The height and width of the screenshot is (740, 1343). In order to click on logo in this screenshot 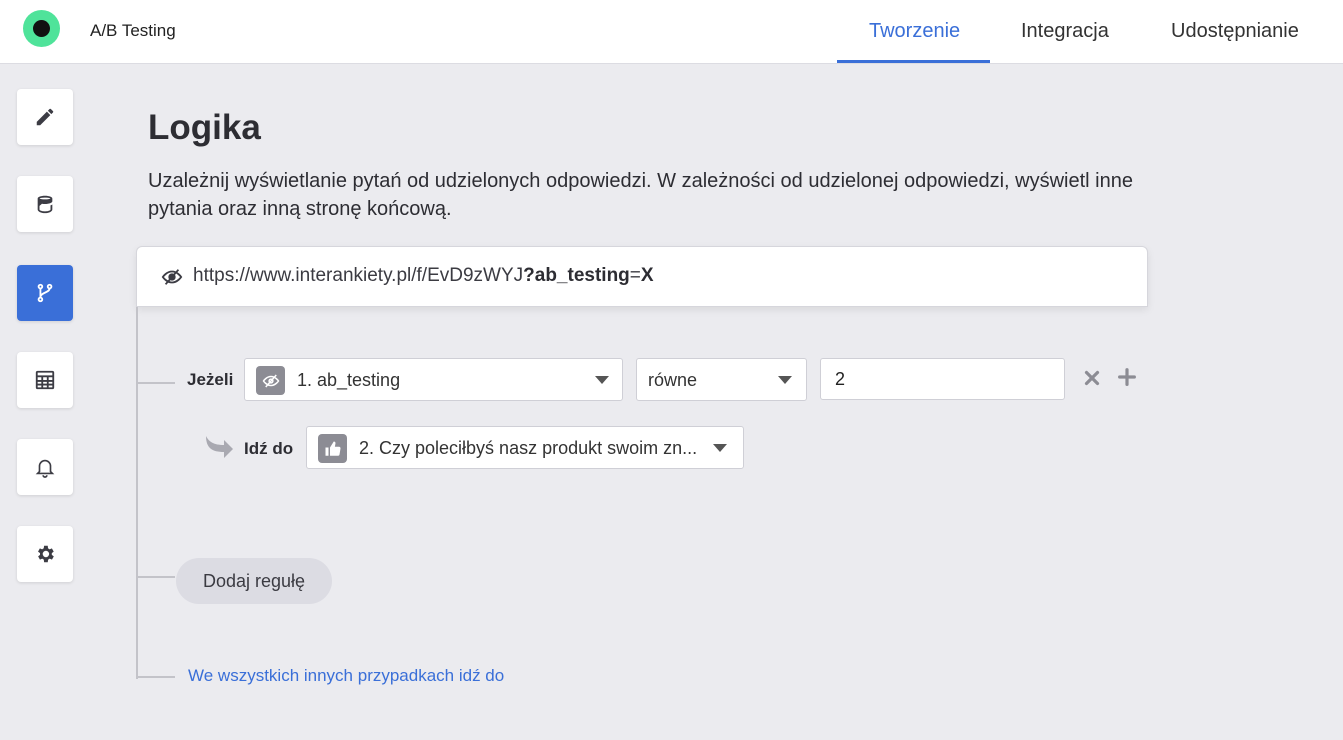, I will do `click(41, 28)`.